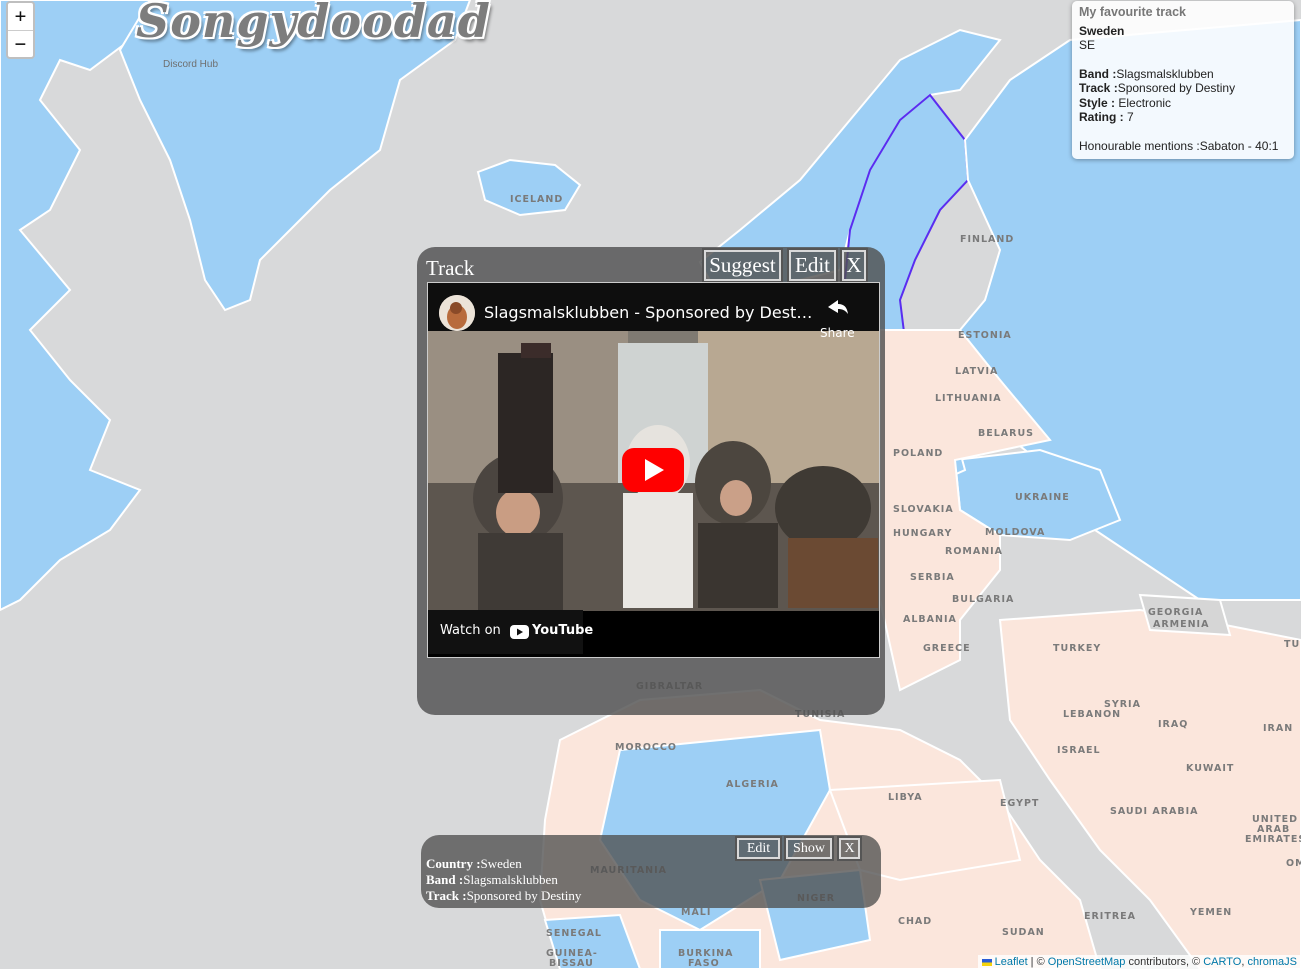 Image resolution: width=1301 pixels, height=969 pixels. Describe the element at coordinates (20, 17) in the screenshot. I see `zoom-in-button: +` at that location.